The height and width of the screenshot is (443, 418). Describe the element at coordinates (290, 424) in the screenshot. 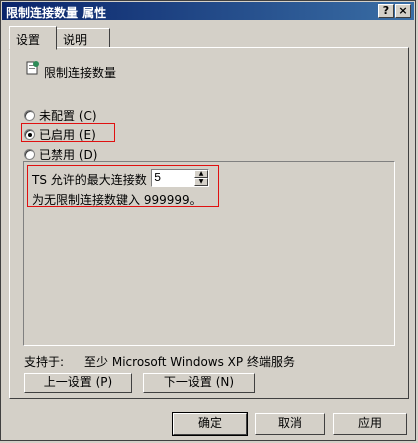

I see `cancel-button: 取消` at that location.